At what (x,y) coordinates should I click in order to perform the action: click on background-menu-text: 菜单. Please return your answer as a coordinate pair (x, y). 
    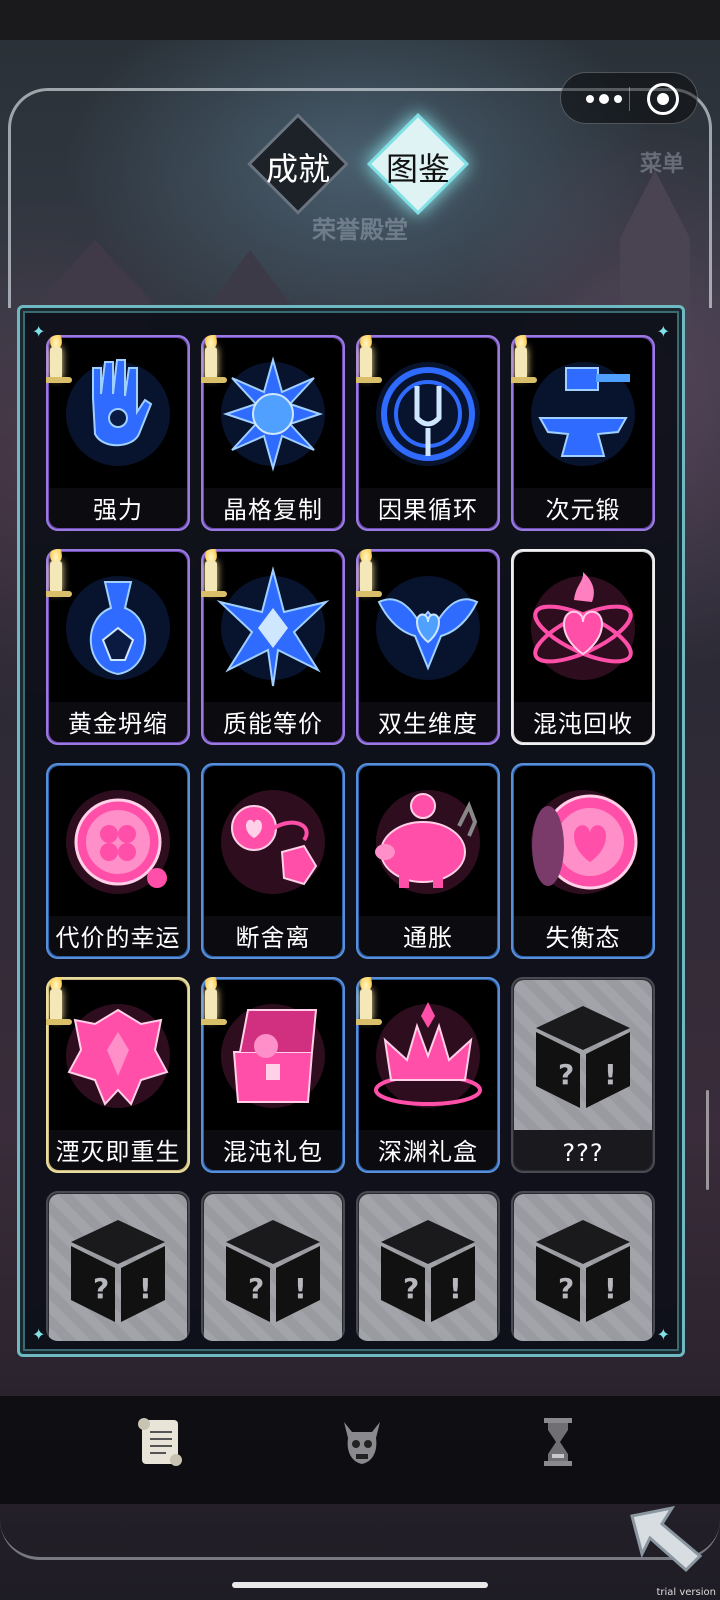
    Looking at the image, I should click on (662, 164).